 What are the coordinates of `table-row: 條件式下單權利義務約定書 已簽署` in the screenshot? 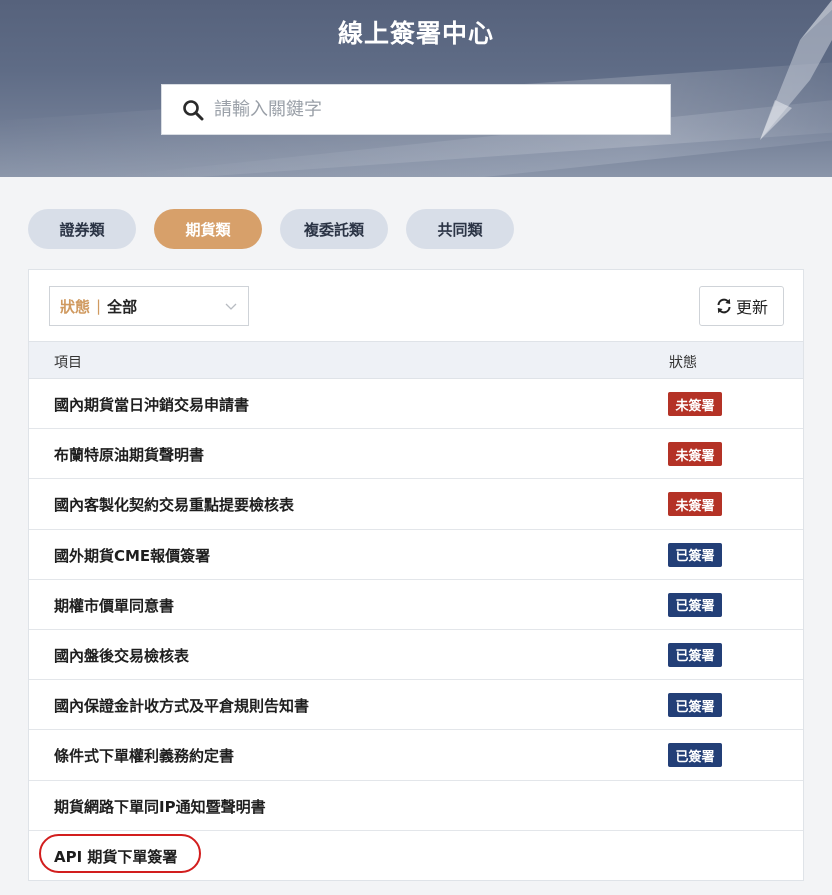 It's located at (416, 755).